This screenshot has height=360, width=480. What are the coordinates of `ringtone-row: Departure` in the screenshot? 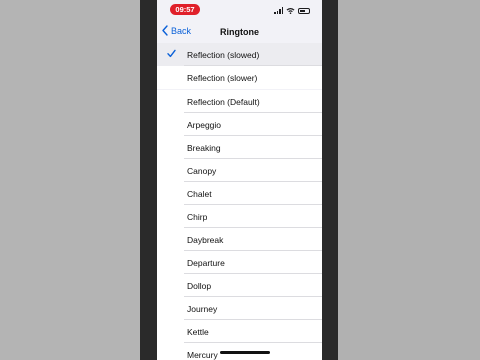 It's located at (239, 262).